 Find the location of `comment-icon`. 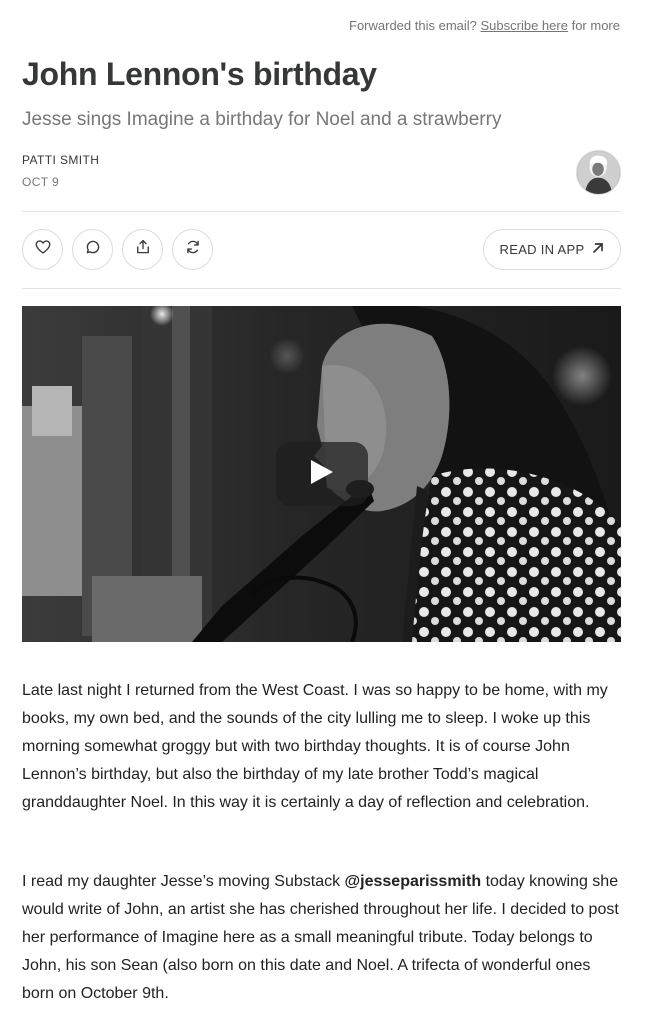

comment-icon is located at coordinates (93, 249).